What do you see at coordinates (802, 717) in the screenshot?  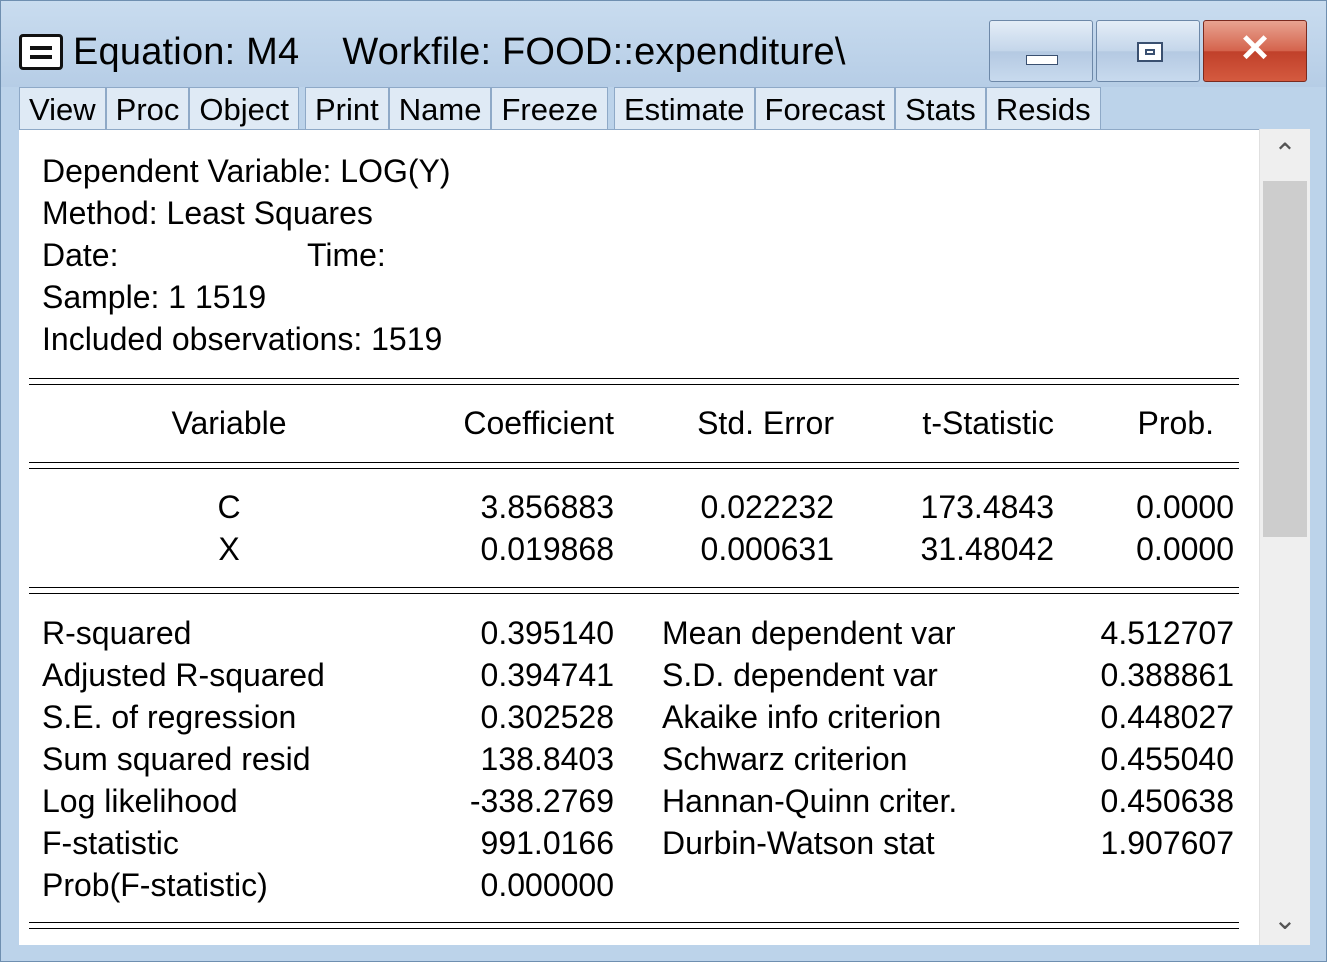 I see `stat-label: Akaike info criterion` at bounding box center [802, 717].